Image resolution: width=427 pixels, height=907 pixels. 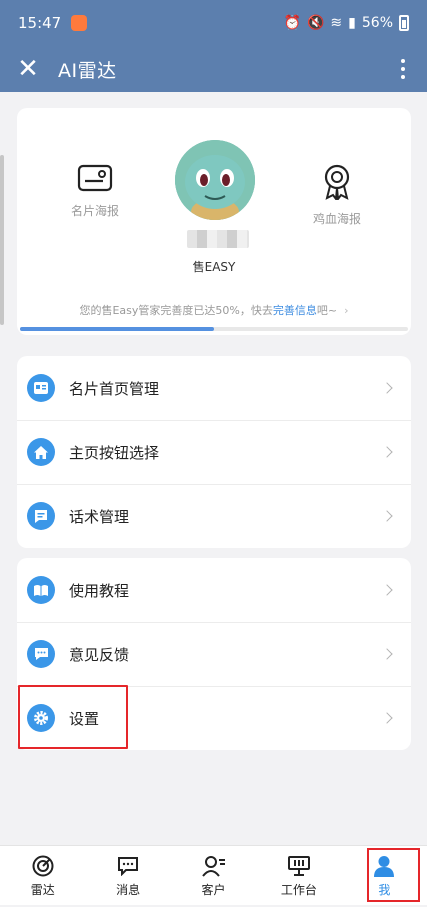 I want to click on nav-label: 客户, so click(x=213, y=889).